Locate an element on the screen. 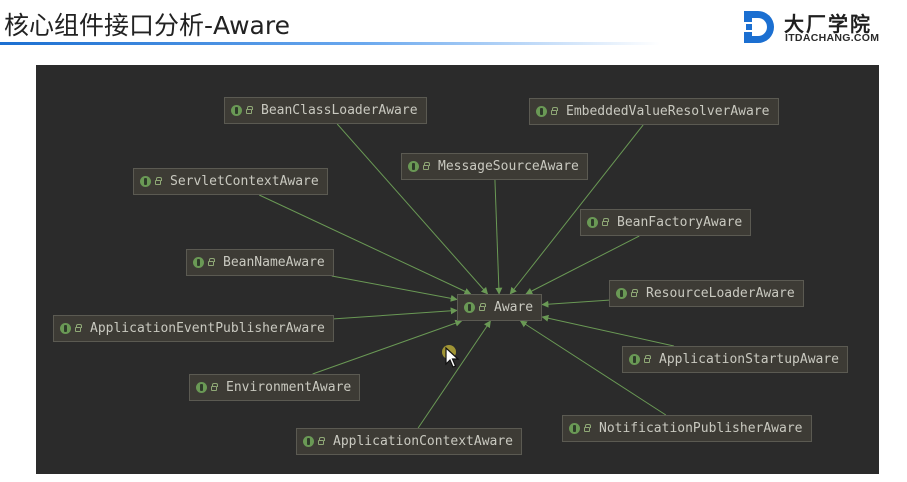  edge-message-source-aware-to-aware is located at coordinates (498, 237).